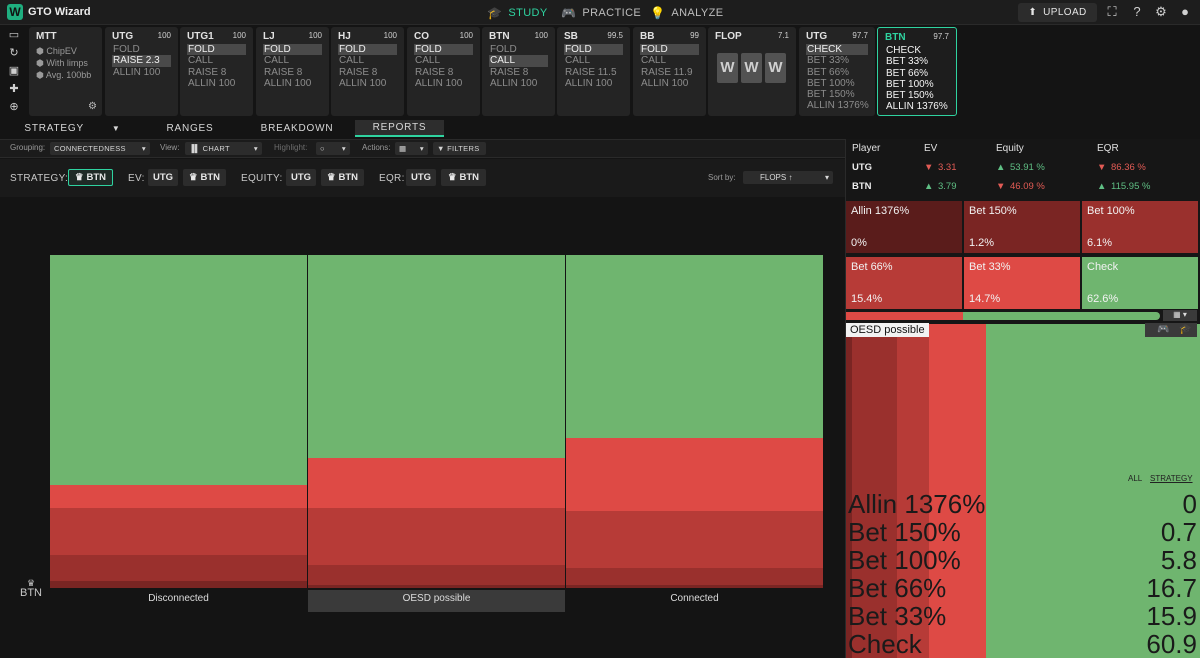 The image size is (1200, 658). Describe the element at coordinates (333, 148) in the screenshot. I see `highlight-select: ○ ▾` at that location.